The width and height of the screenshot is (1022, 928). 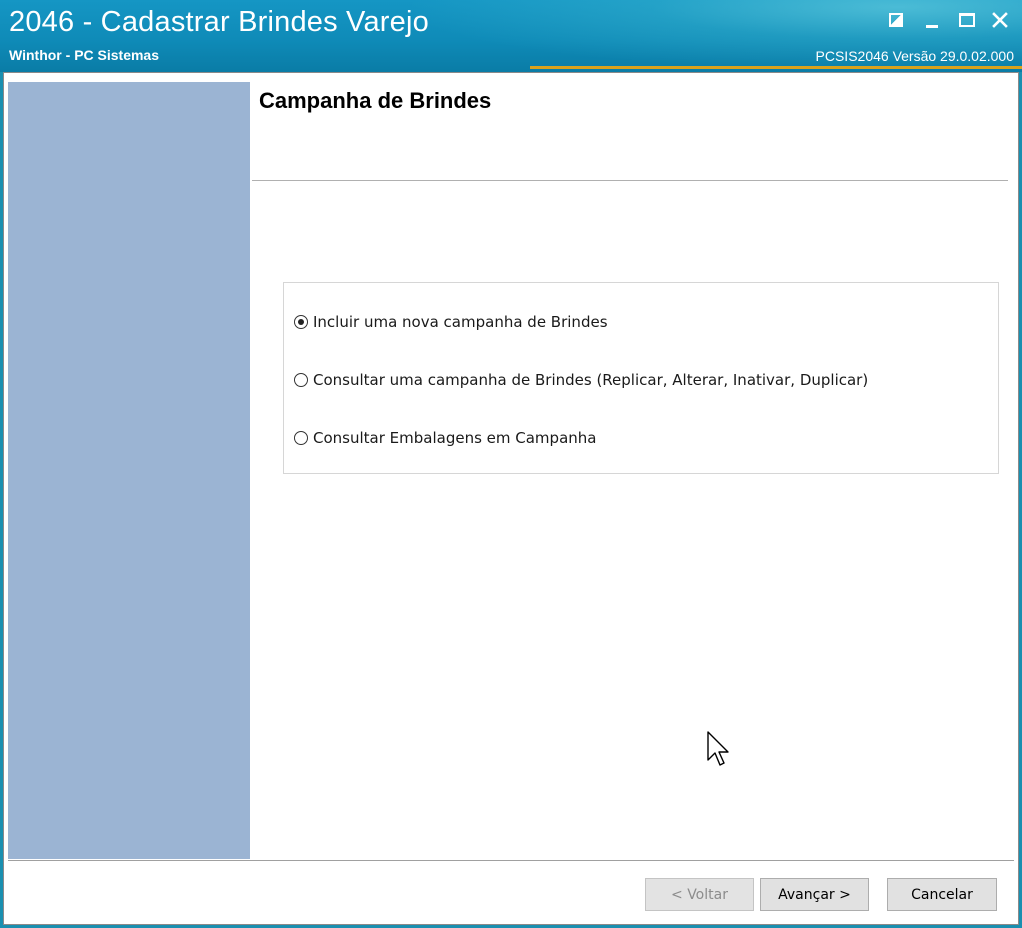 What do you see at coordinates (932, 26) in the screenshot?
I see `minimize-icon` at bounding box center [932, 26].